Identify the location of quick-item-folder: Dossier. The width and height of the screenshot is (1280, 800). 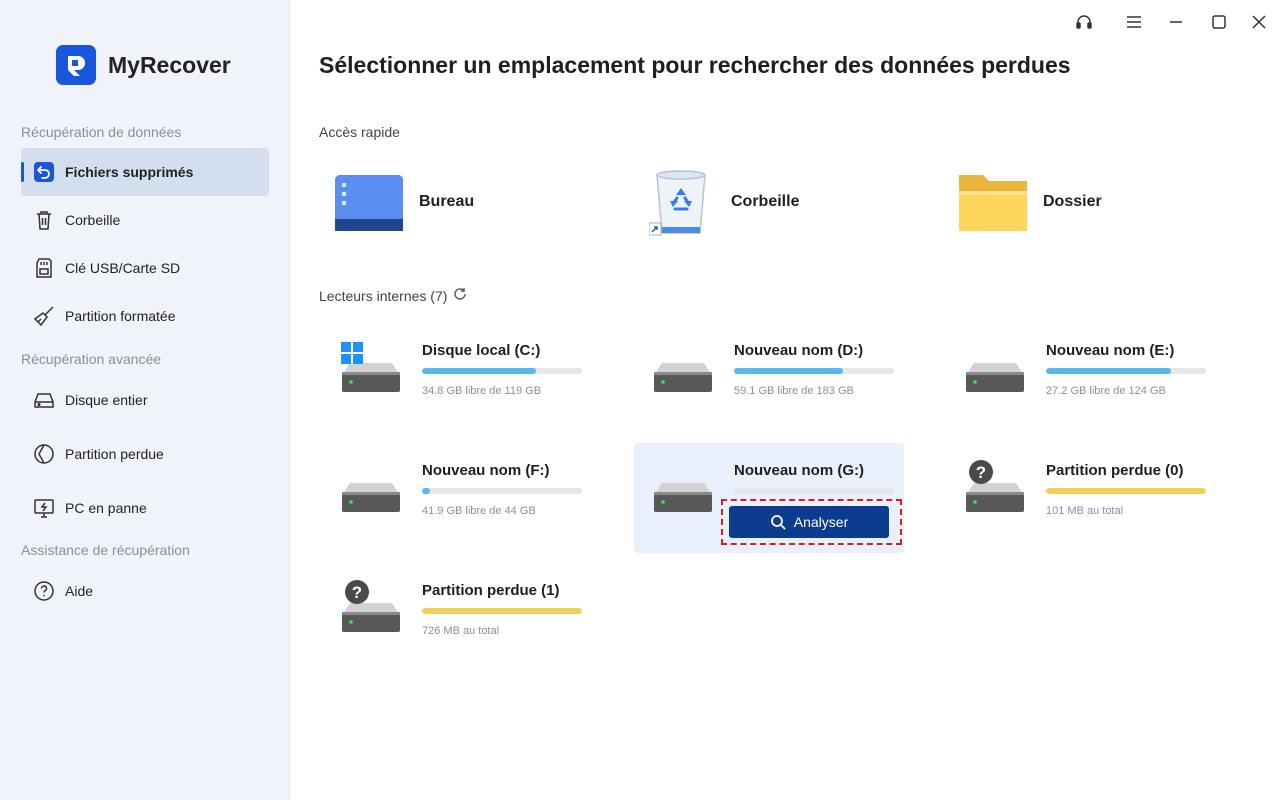
(1105, 202).